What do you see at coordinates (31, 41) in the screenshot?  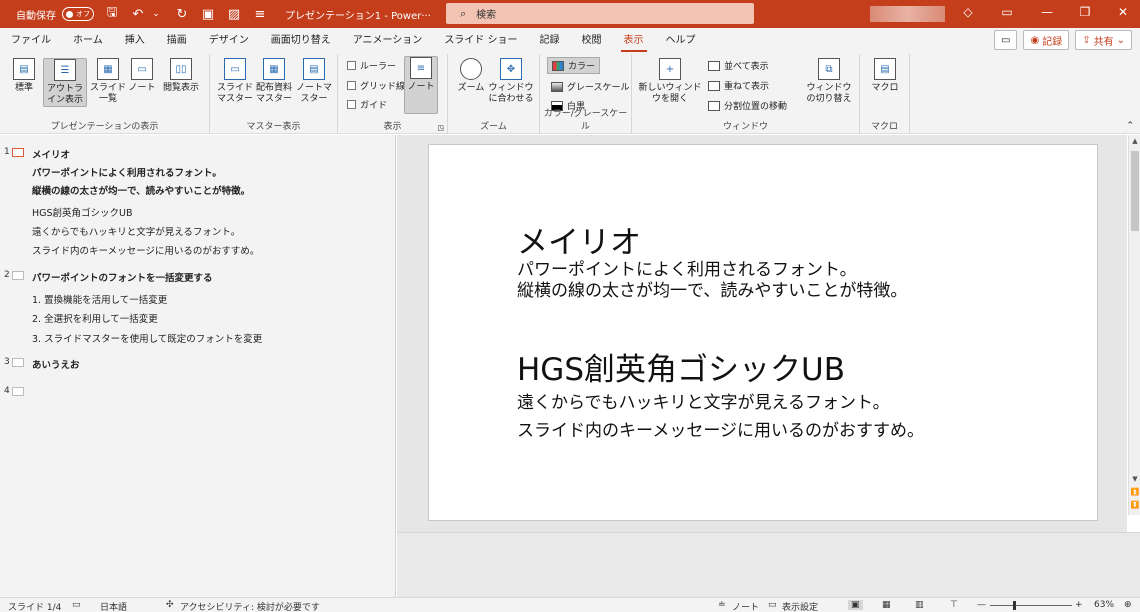 I see `tab-file: ファイル` at bounding box center [31, 41].